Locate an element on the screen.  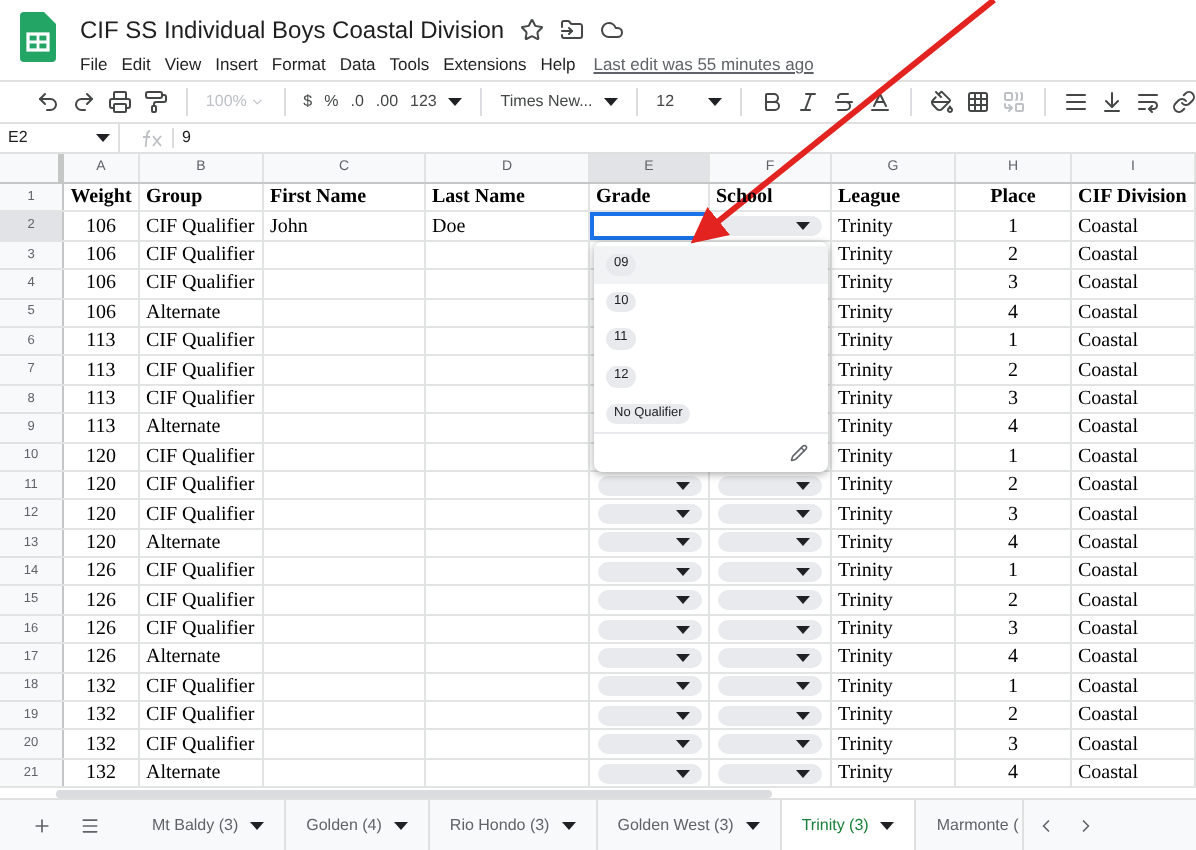
decrease-decimals-button: .0 is located at coordinates (357, 102).